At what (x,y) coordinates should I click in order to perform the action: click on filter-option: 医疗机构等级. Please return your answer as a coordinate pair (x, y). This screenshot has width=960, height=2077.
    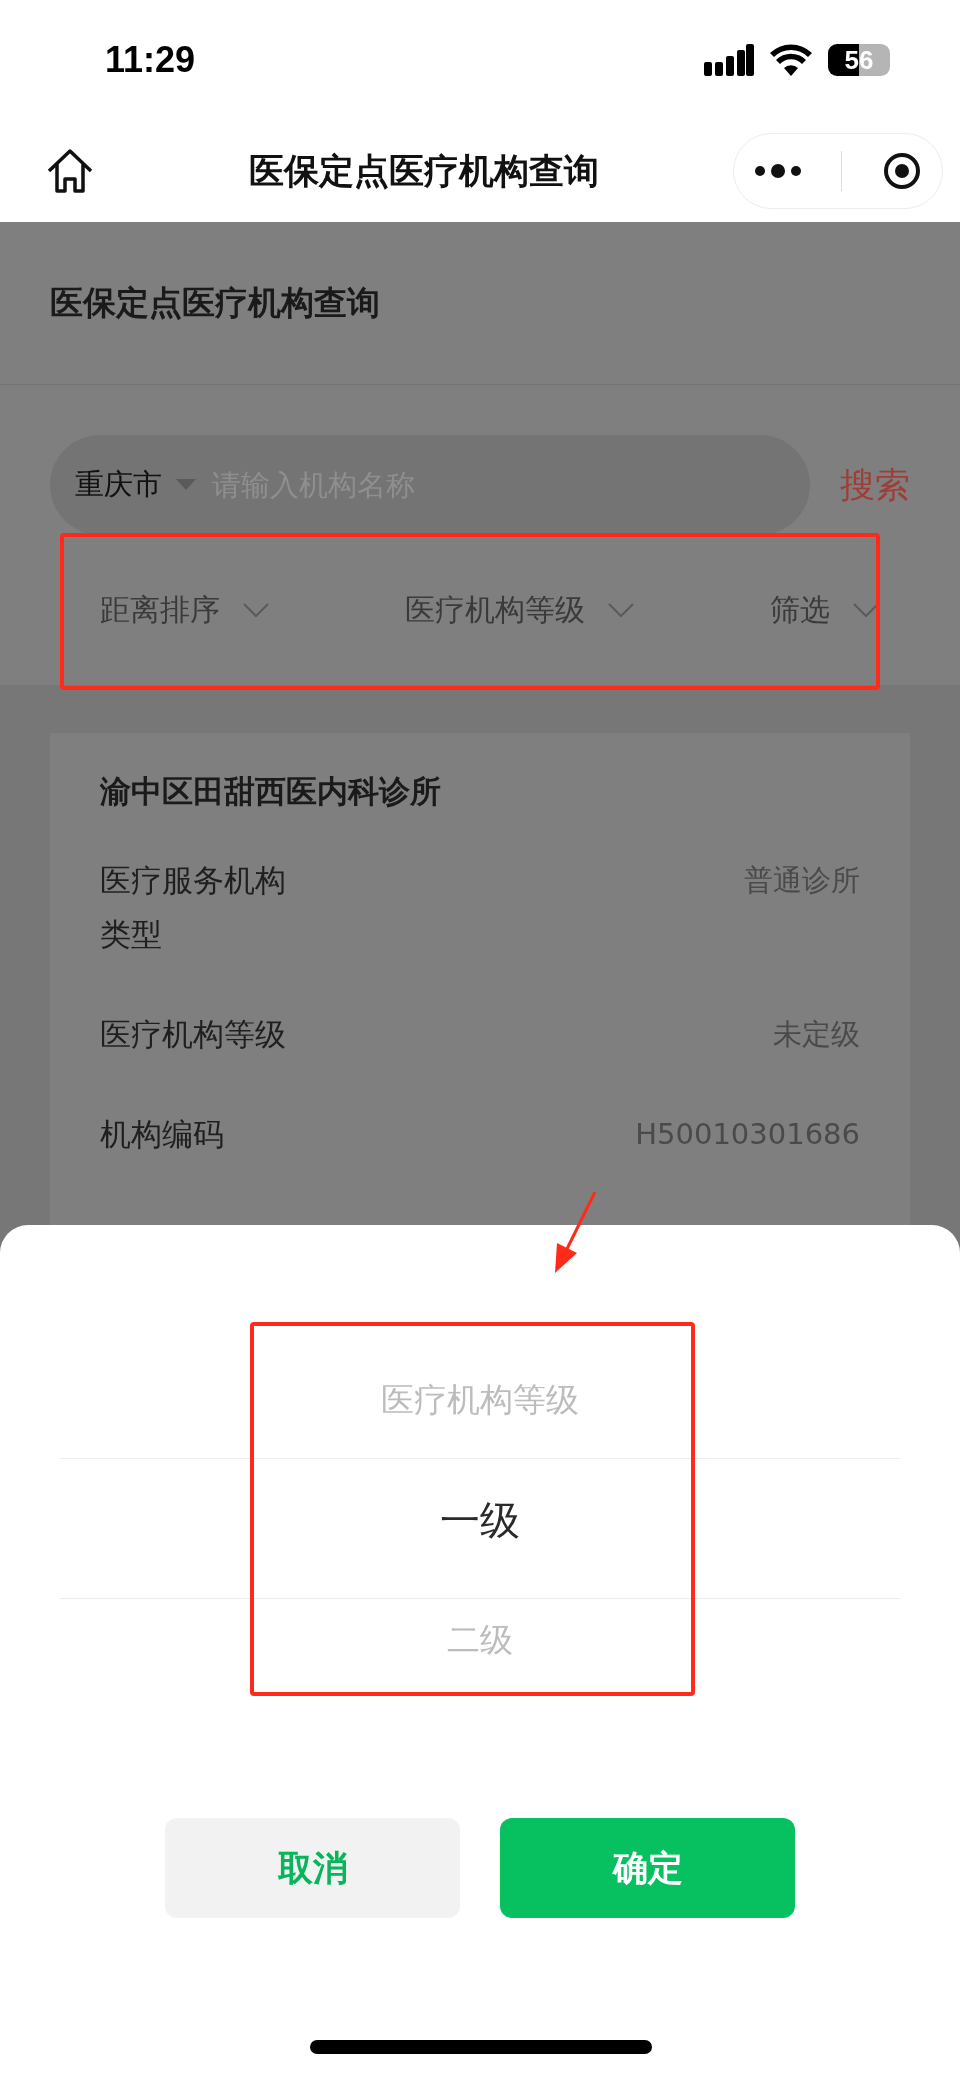
    Looking at the image, I should click on (495, 610).